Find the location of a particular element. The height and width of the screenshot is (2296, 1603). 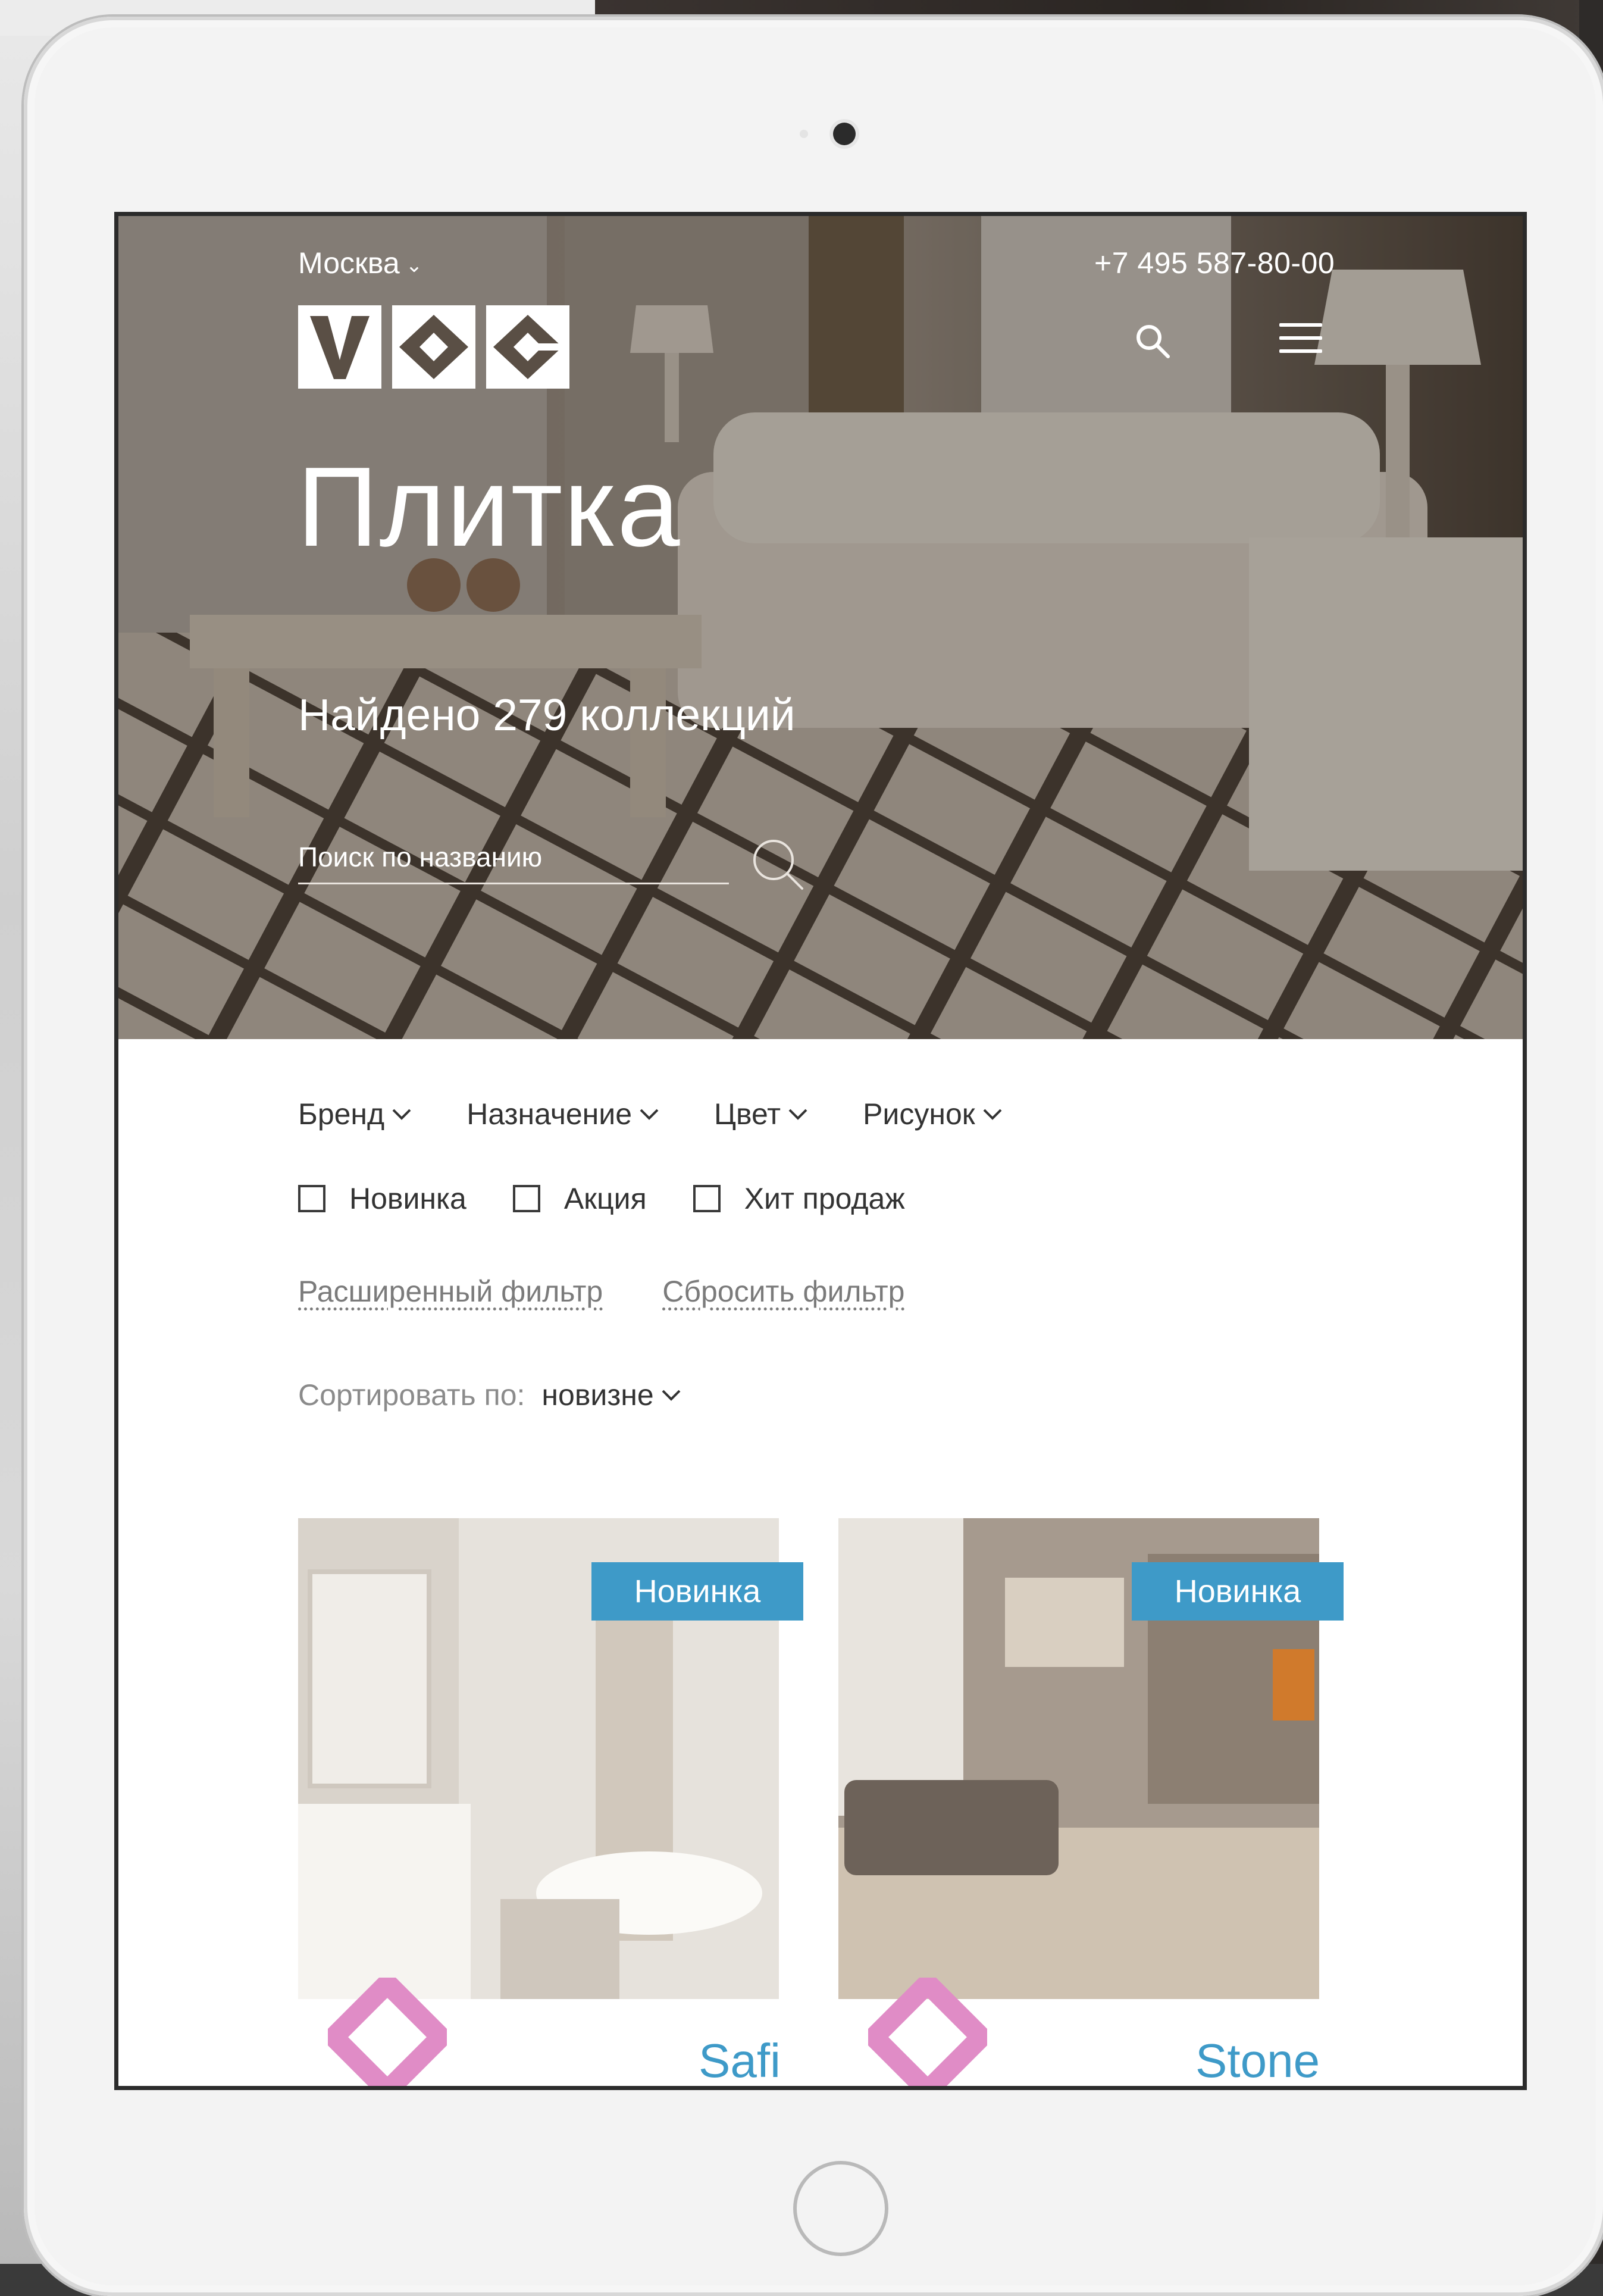

product-name: Stone is located at coordinates (1257, 2060).